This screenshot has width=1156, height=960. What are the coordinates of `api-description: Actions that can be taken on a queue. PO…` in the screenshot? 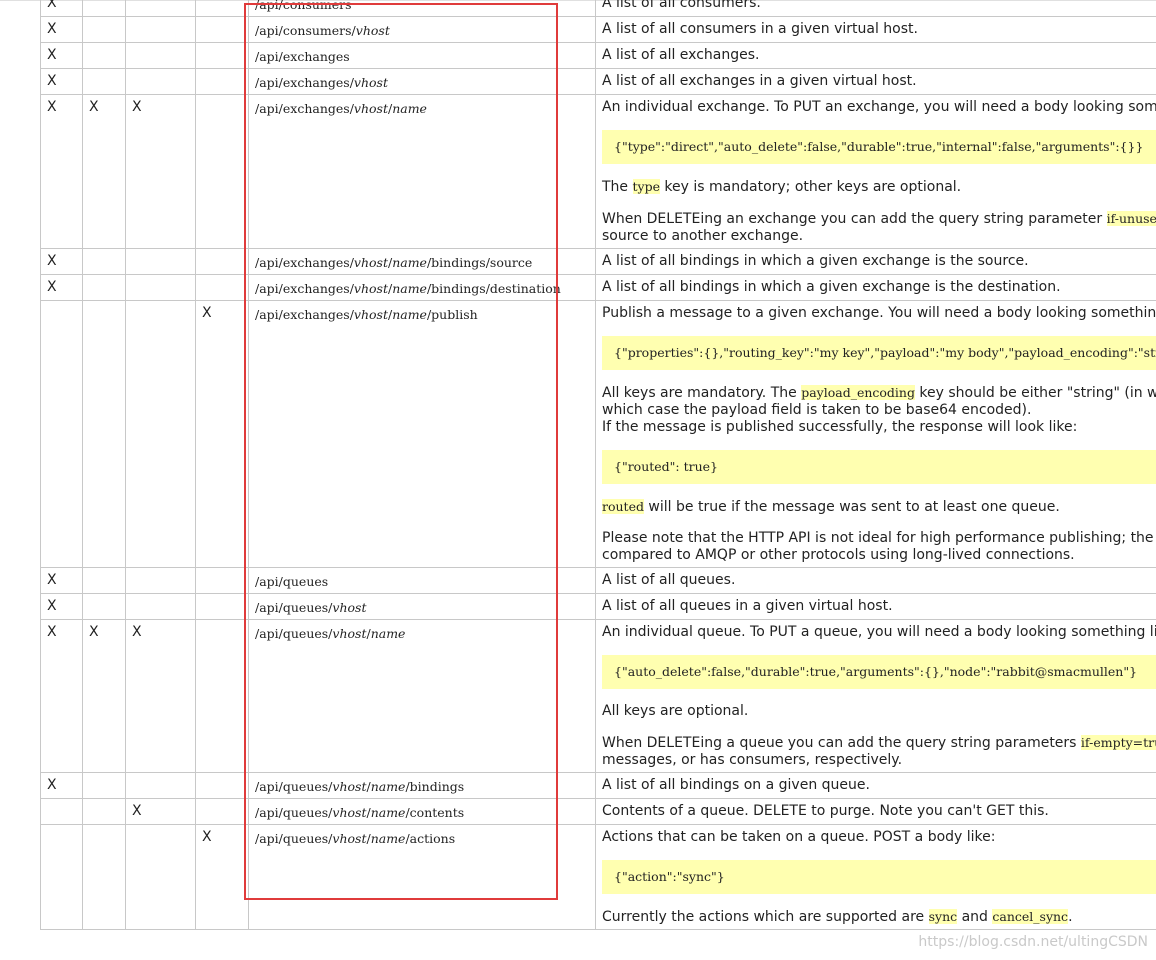 It's located at (875, 877).